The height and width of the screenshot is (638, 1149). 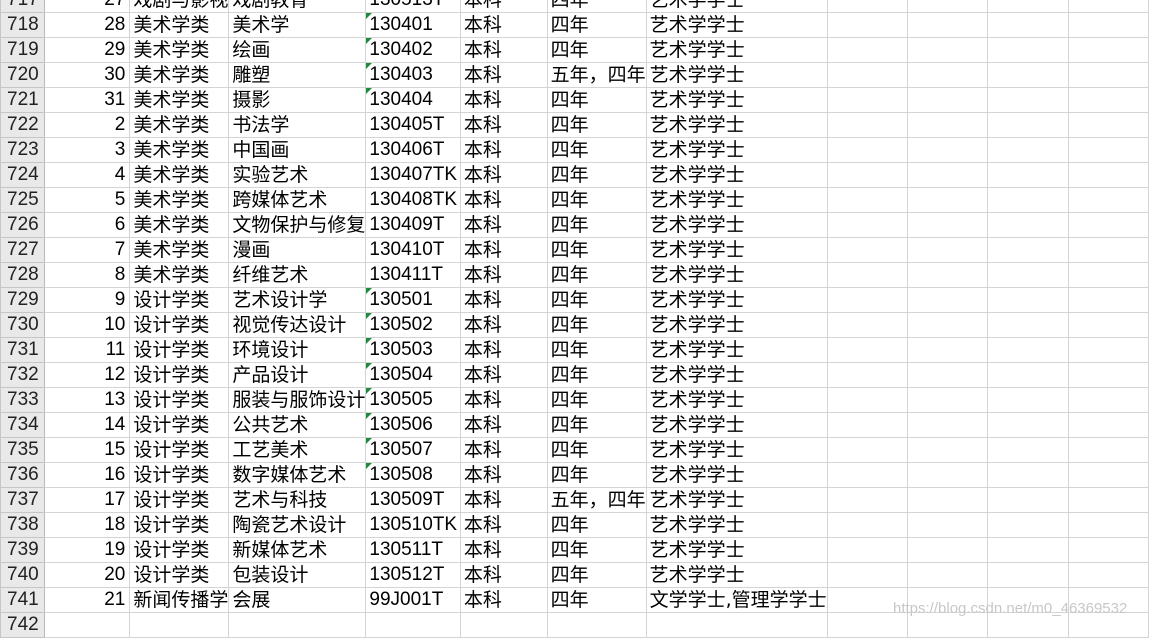 I want to click on row-header: 742, so click(x=22, y=625).